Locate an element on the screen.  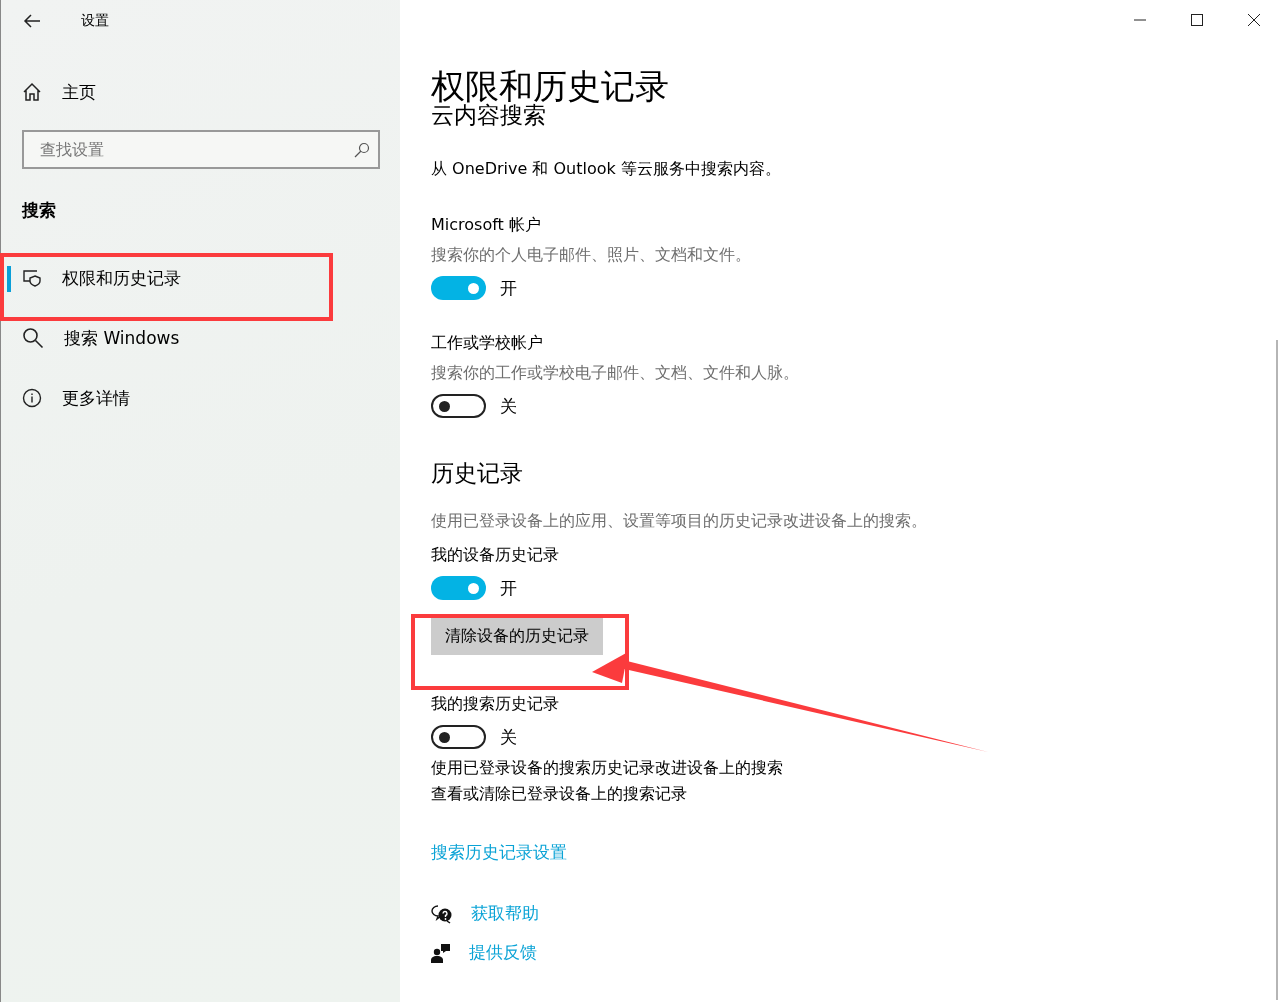
search-input: 查找设置 is located at coordinates (196, 149).